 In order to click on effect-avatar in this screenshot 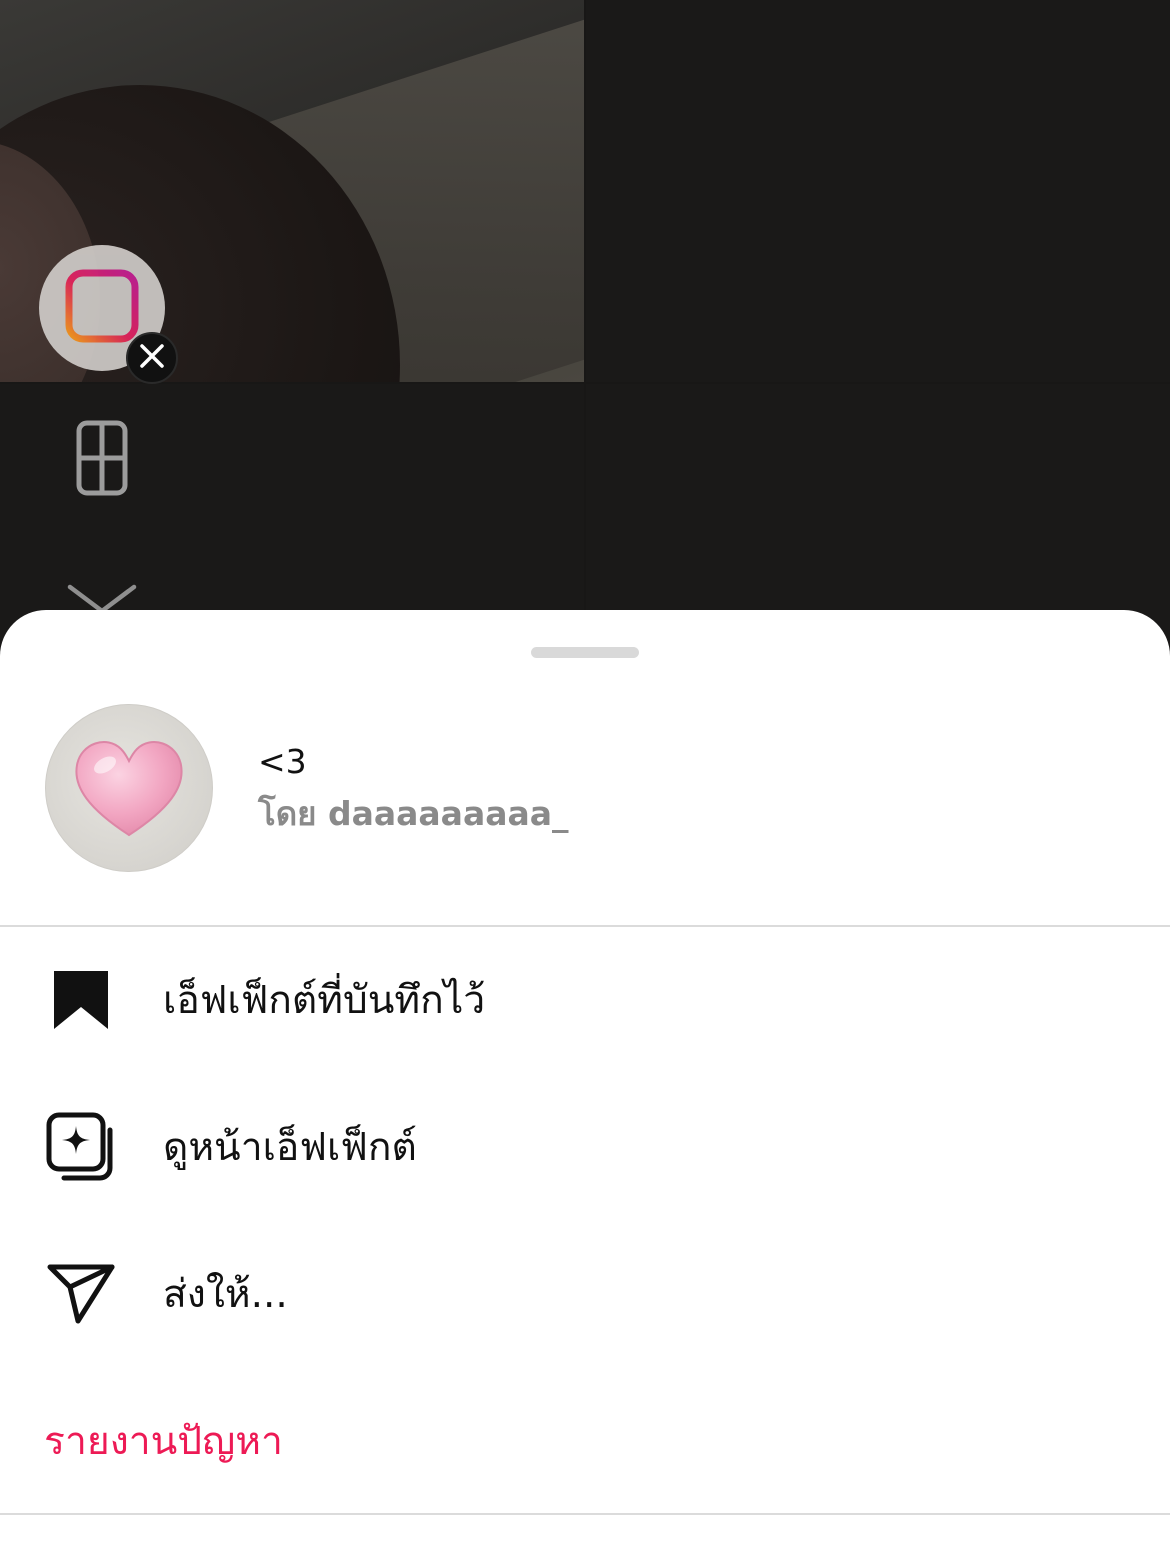, I will do `click(129, 788)`.